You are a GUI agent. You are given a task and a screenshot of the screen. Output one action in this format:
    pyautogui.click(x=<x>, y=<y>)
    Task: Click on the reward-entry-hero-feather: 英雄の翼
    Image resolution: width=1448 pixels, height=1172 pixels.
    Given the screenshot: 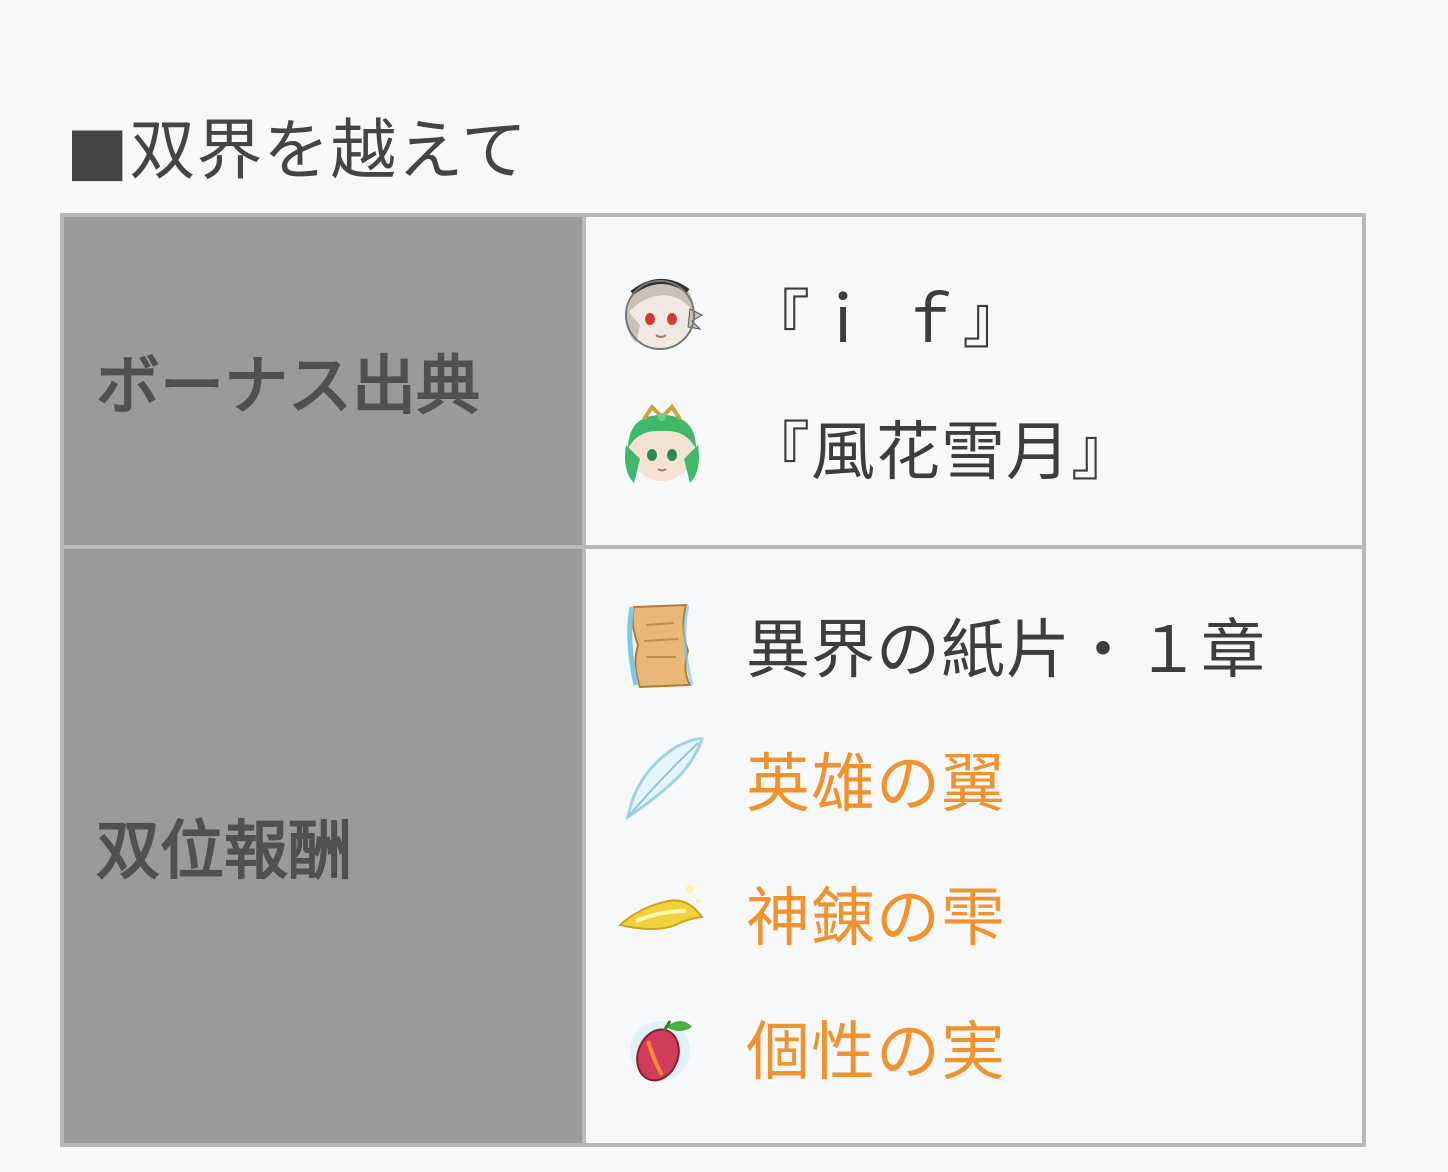 What is the action you would take?
    pyautogui.click(x=989, y=779)
    